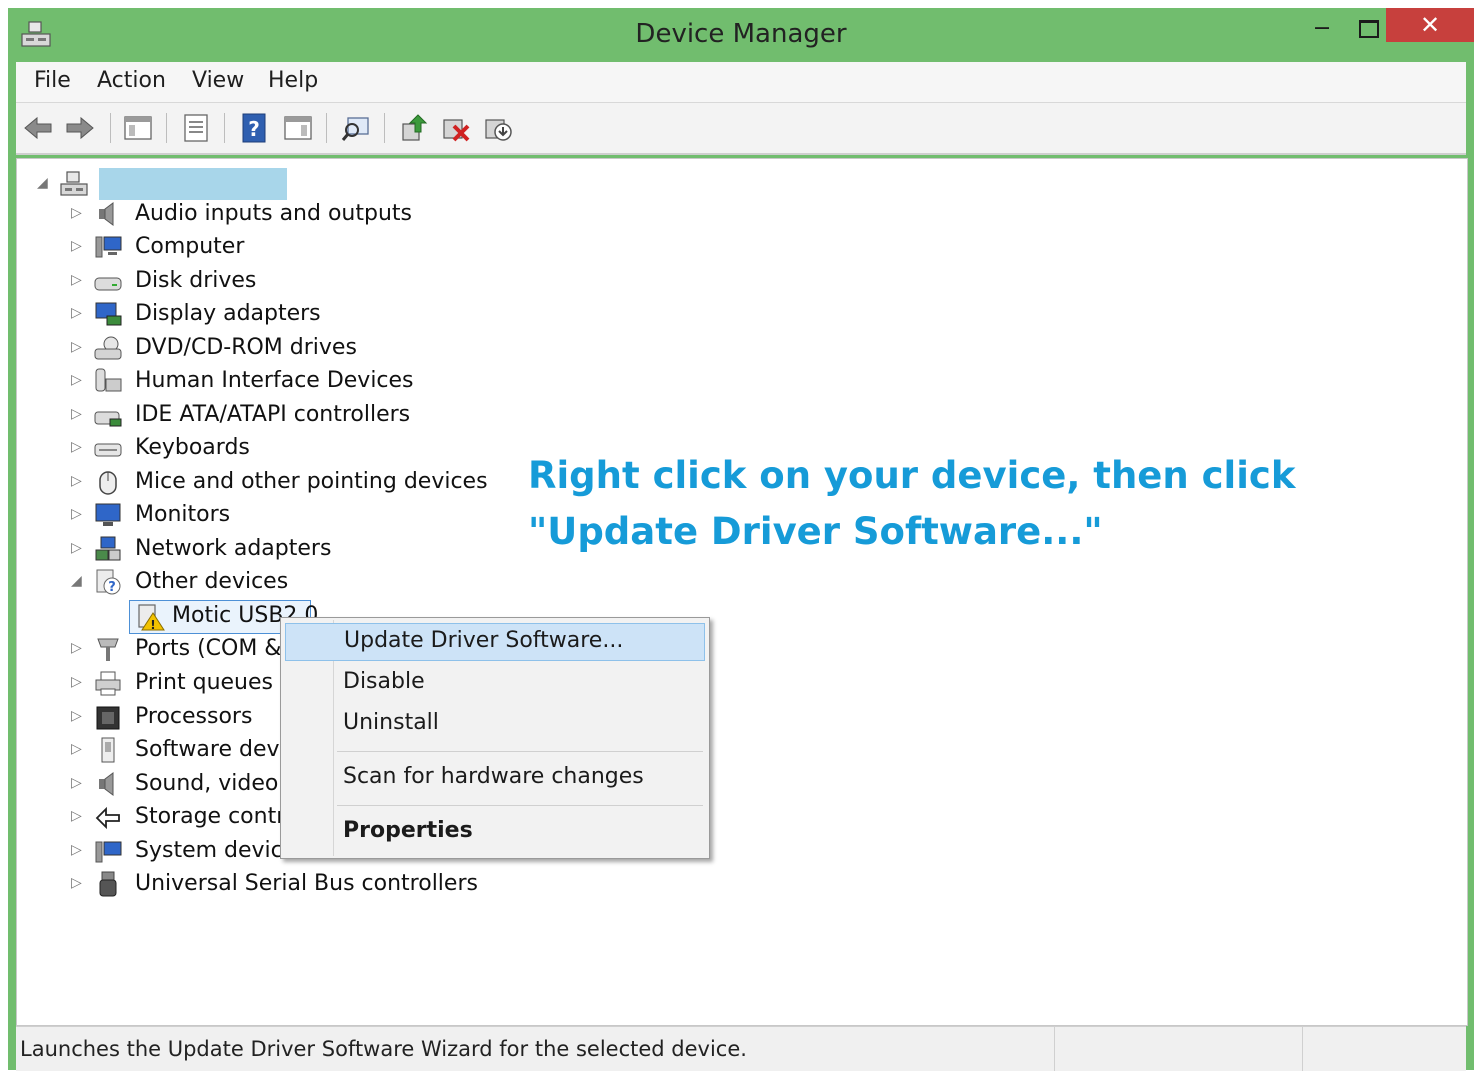  I want to click on tree-category-label: Storage contro, so click(217, 816).